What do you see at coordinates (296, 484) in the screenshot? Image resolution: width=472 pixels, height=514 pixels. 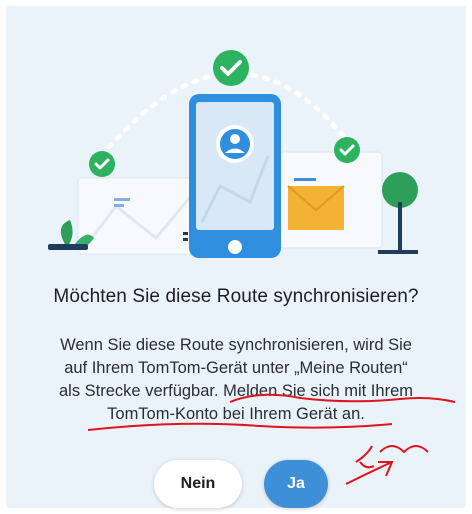 I see `yes-button: Ja` at bounding box center [296, 484].